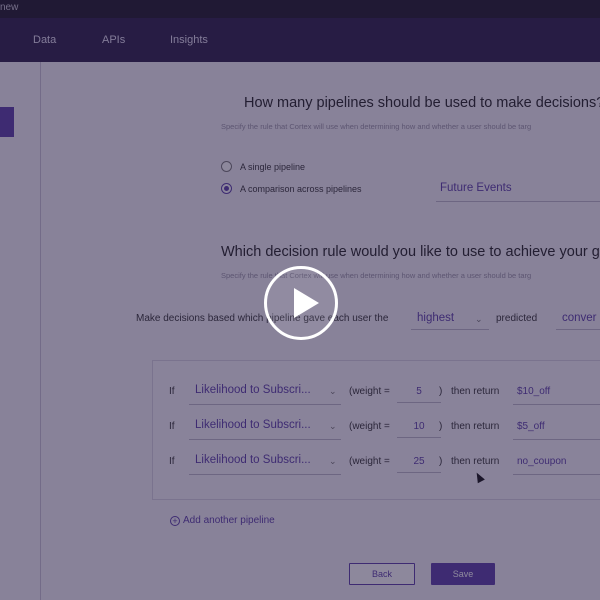 This screenshot has width=600, height=600. What do you see at coordinates (419, 392) in the screenshot?
I see `weight-input: 5` at bounding box center [419, 392].